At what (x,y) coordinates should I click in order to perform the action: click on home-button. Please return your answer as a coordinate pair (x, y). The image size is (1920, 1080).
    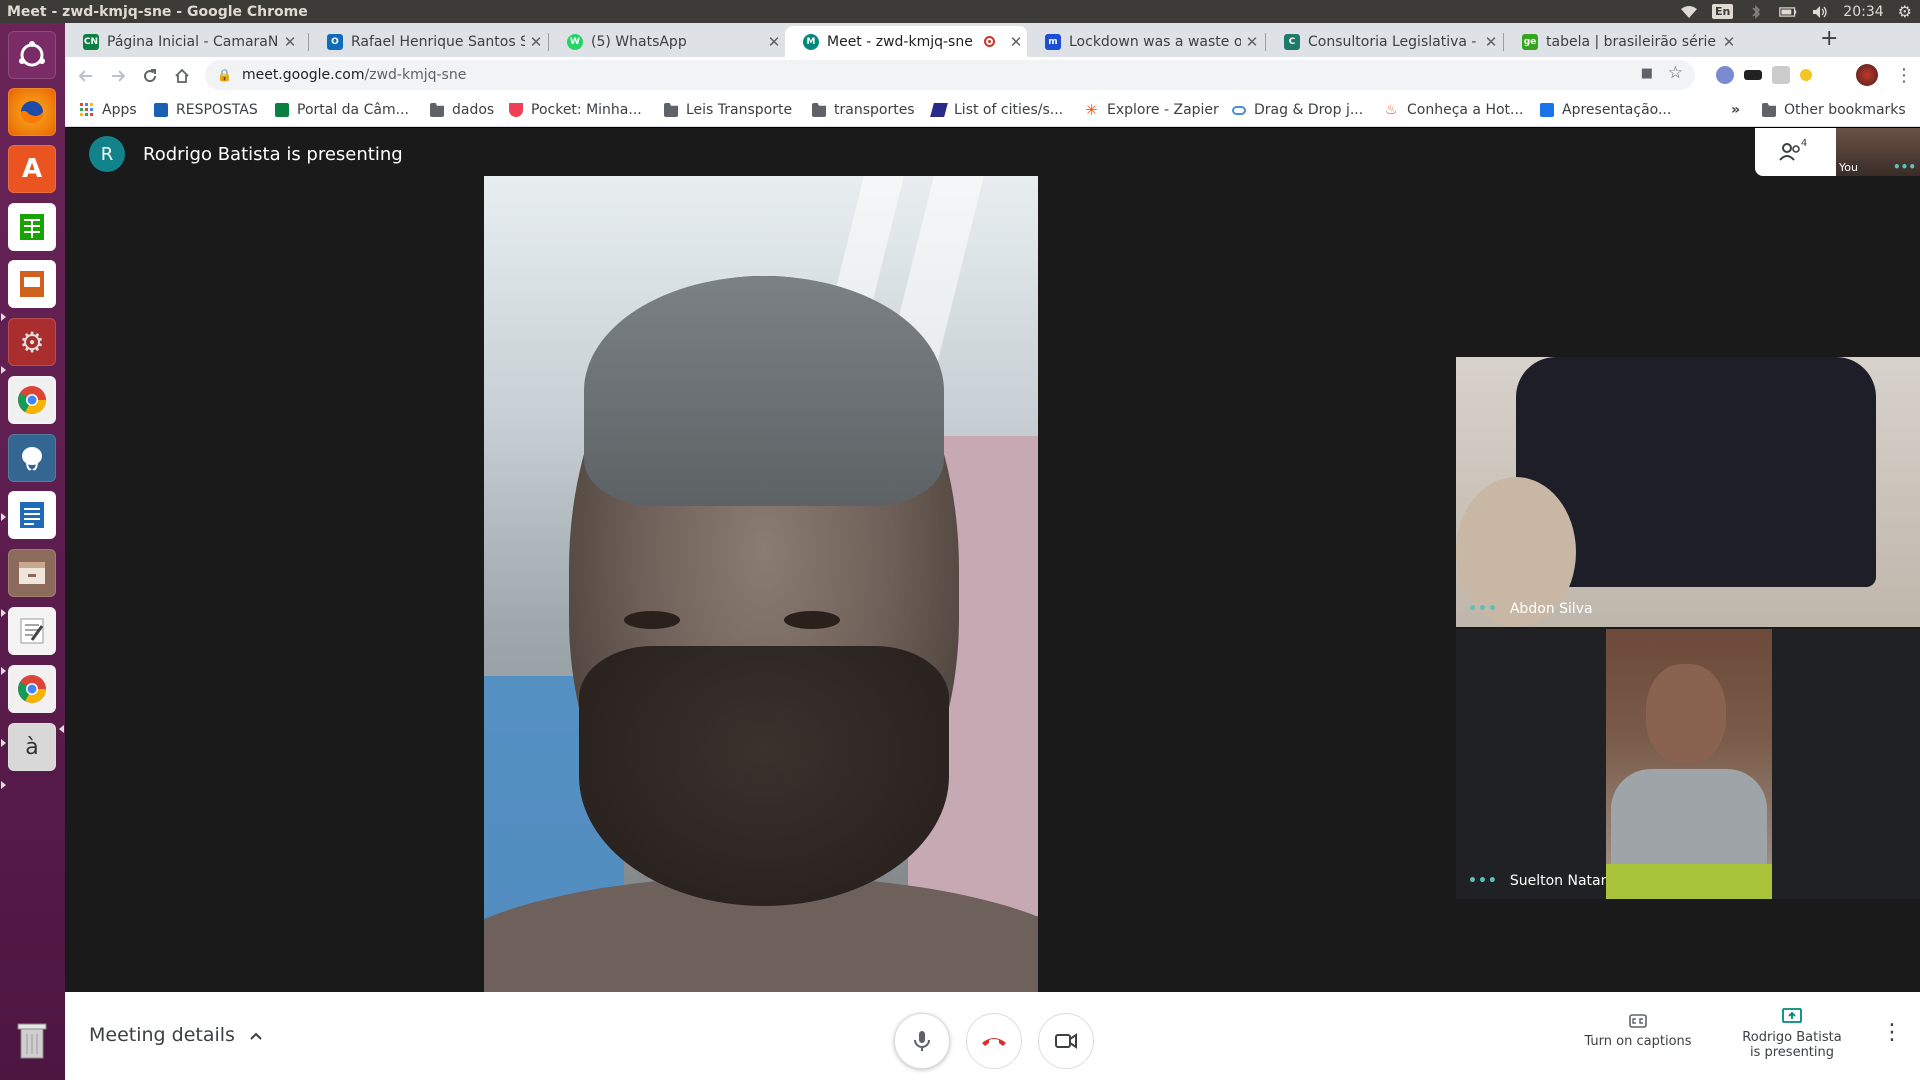
    Looking at the image, I should click on (182, 76).